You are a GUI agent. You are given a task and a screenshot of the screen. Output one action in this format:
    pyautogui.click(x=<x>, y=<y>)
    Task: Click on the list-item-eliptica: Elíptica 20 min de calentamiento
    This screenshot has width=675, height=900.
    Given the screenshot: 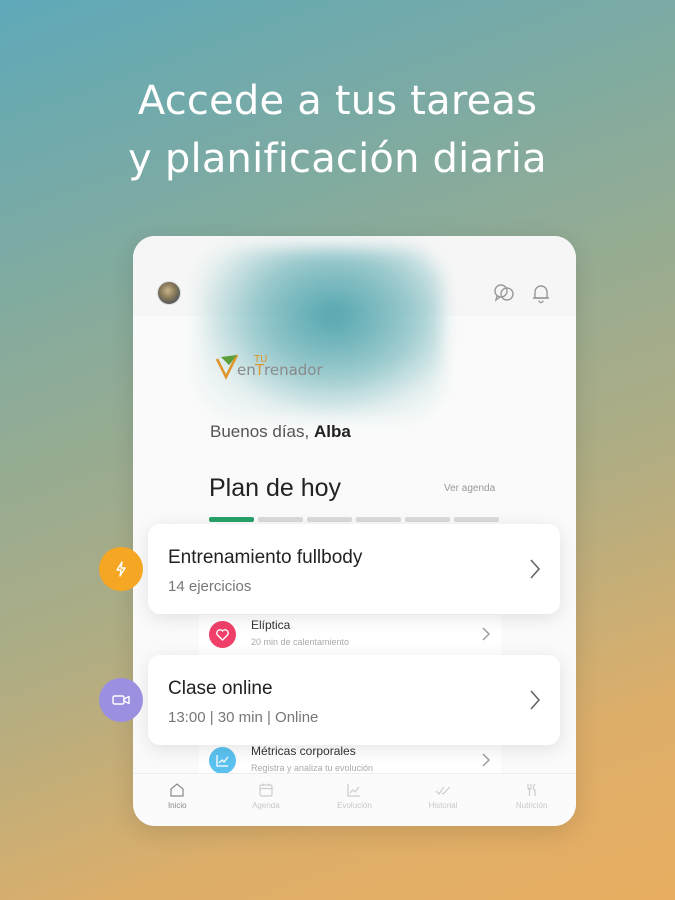 What is the action you would take?
    pyautogui.click(x=350, y=635)
    